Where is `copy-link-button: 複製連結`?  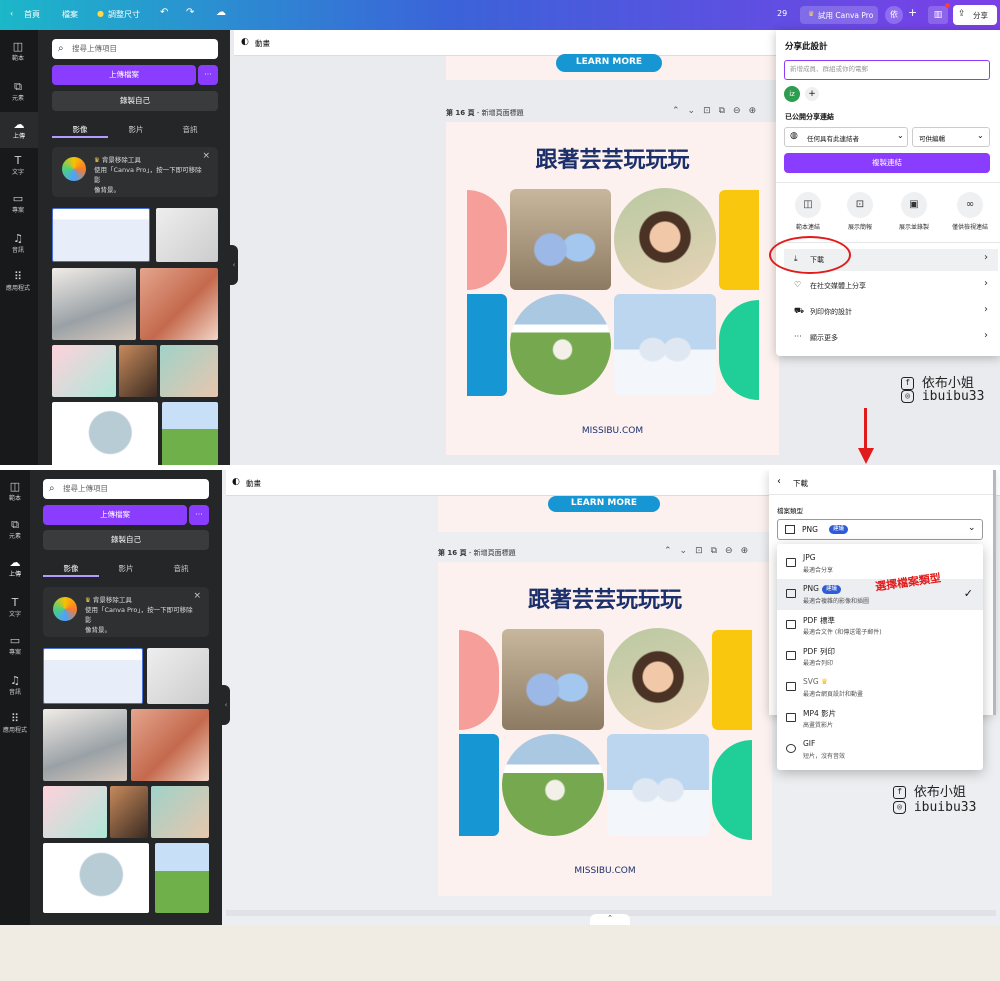
copy-link-button: 複製連結 is located at coordinates (887, 163).